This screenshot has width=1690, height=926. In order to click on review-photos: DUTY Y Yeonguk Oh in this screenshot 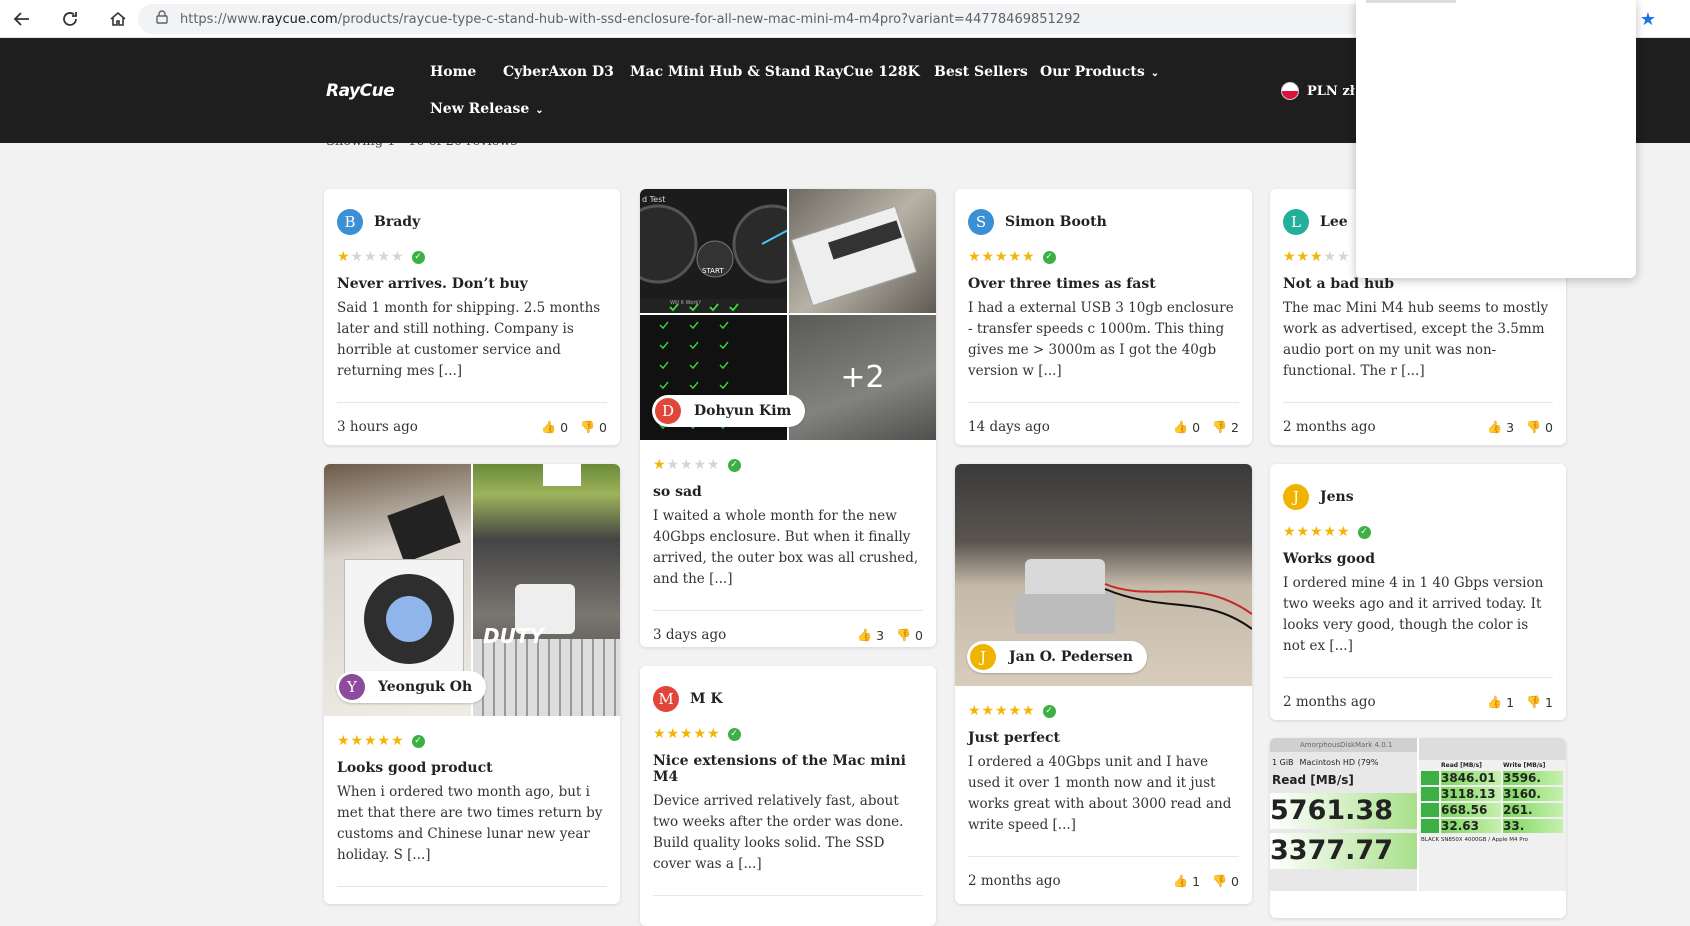, I will do `click(472, 590)`.